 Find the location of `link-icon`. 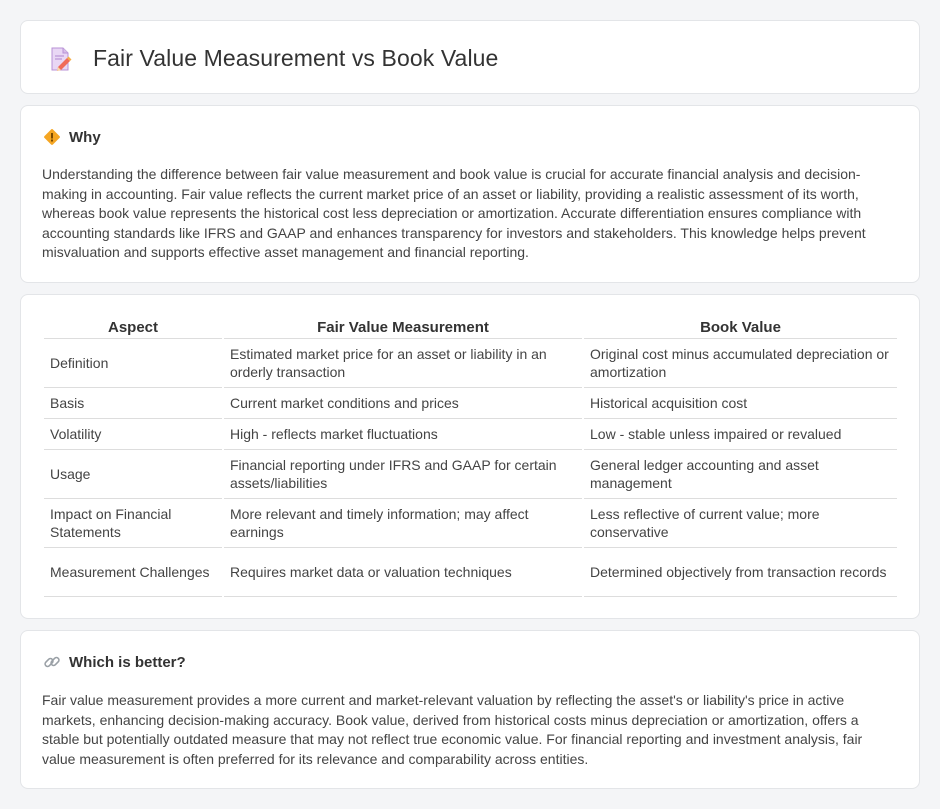

link-icon is located at coordinates (52, 662).